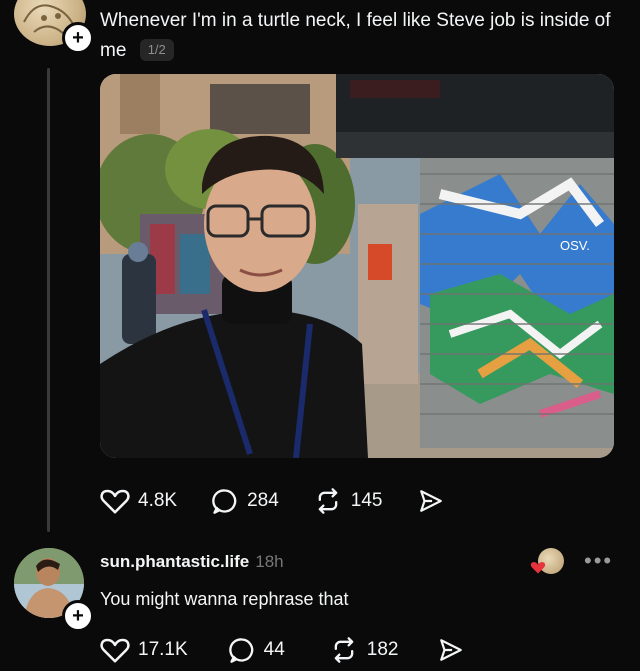 This screenshot has width=640, height=671. Describe the element at coordinates (364, 650) in the screenshot. I see `repost-button: 182` at that location.